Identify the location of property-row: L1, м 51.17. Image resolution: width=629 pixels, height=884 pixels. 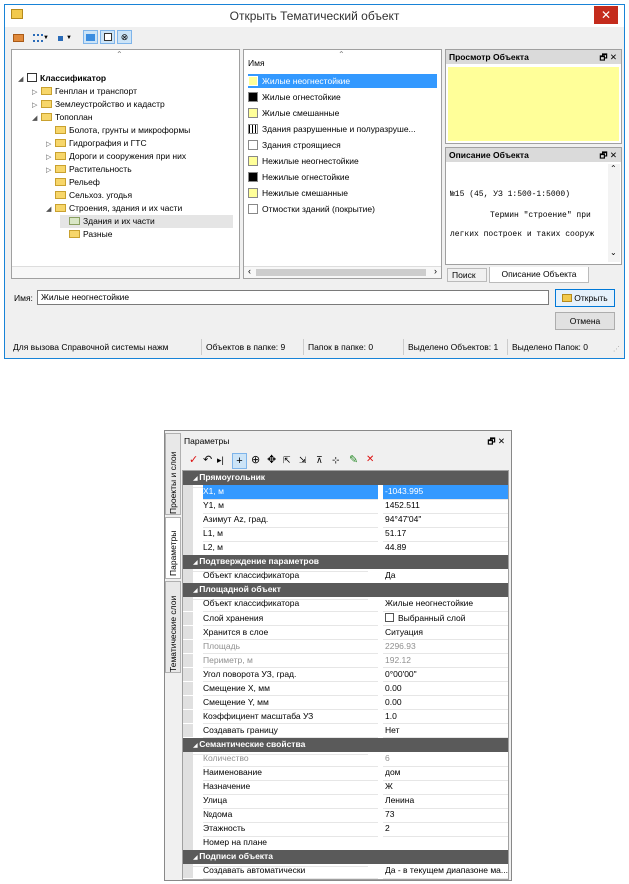
(345, 534).